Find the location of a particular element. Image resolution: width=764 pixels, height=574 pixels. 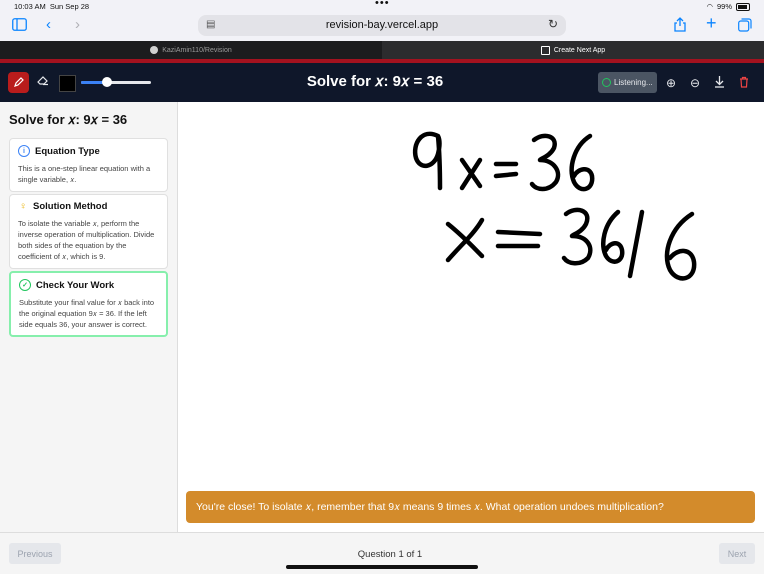

tab-strip: KaziAmin110/Revision ⊠ Create Next App is located at coordinates (382, 50).